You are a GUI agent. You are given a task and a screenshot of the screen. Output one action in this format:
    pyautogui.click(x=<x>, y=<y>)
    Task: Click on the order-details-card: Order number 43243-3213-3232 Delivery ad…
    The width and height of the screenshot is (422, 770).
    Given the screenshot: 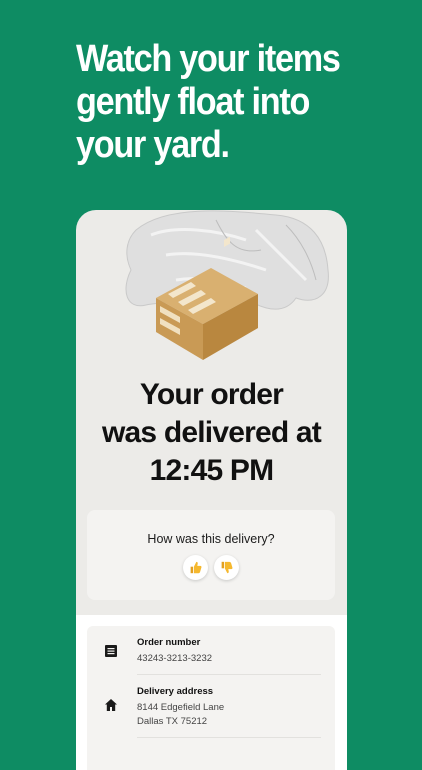 What is the action you would take?
    pyautogui.click(x=211, y=698)
    